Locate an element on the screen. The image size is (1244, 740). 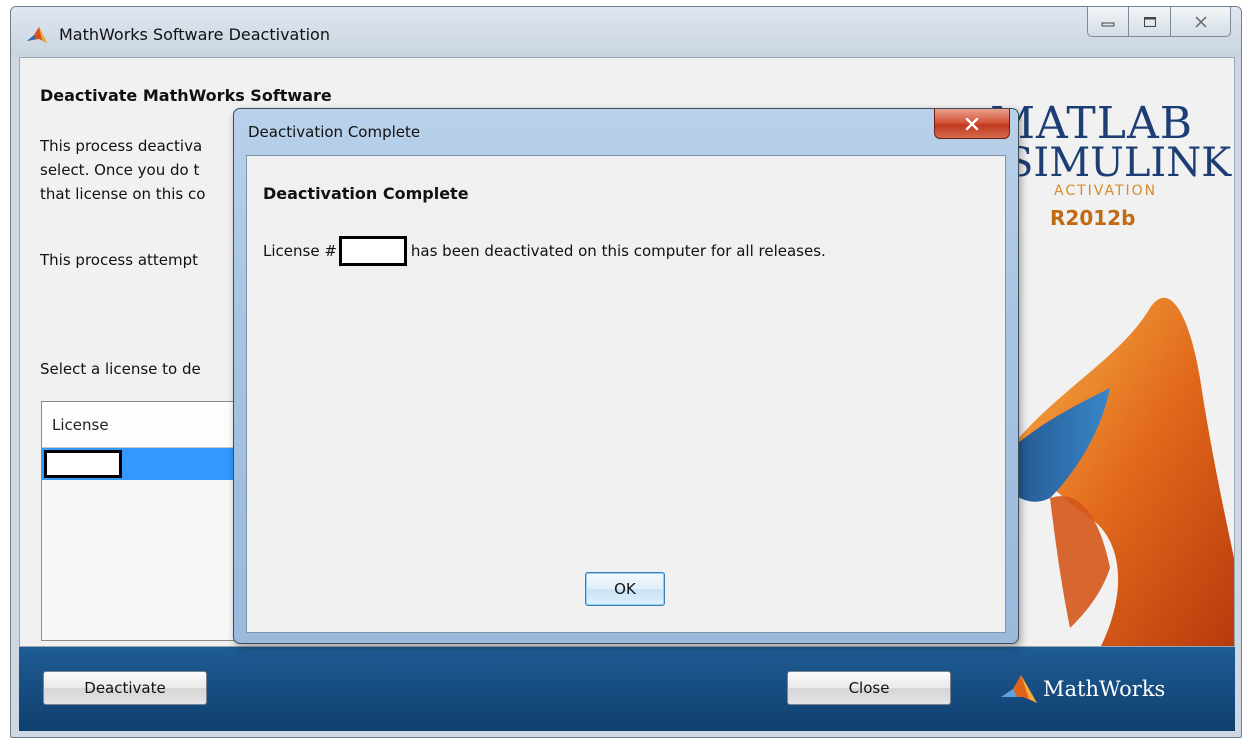
close-button is located at coordinates (1201, 22).